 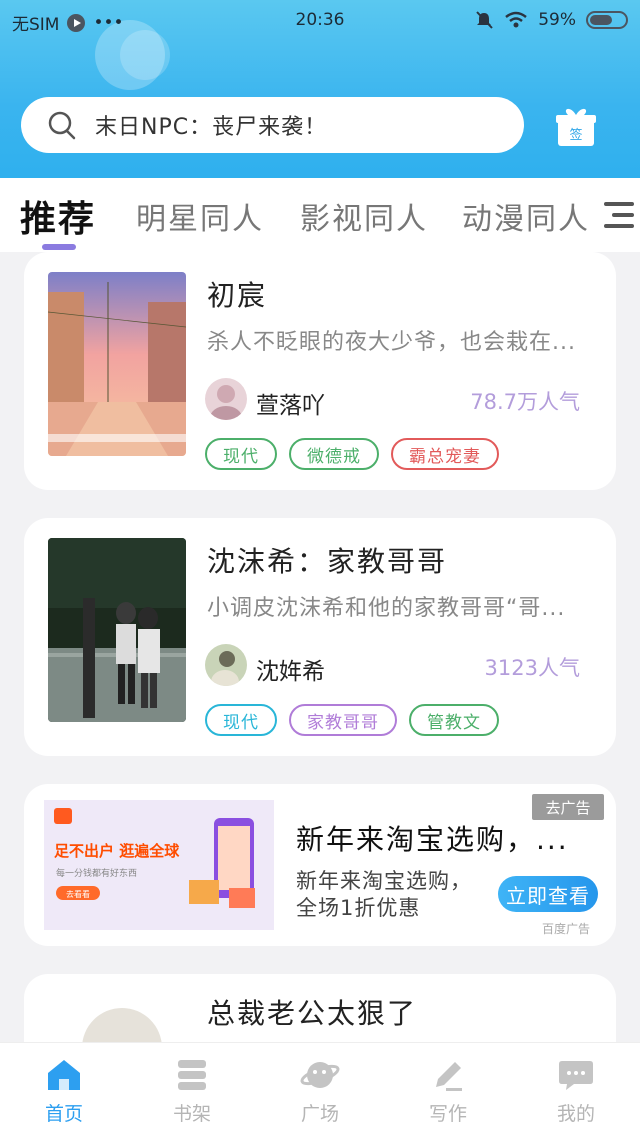 I want to click on tag-list: 现代 微德戒 霸总宠妻, so click(x=352, y=454).